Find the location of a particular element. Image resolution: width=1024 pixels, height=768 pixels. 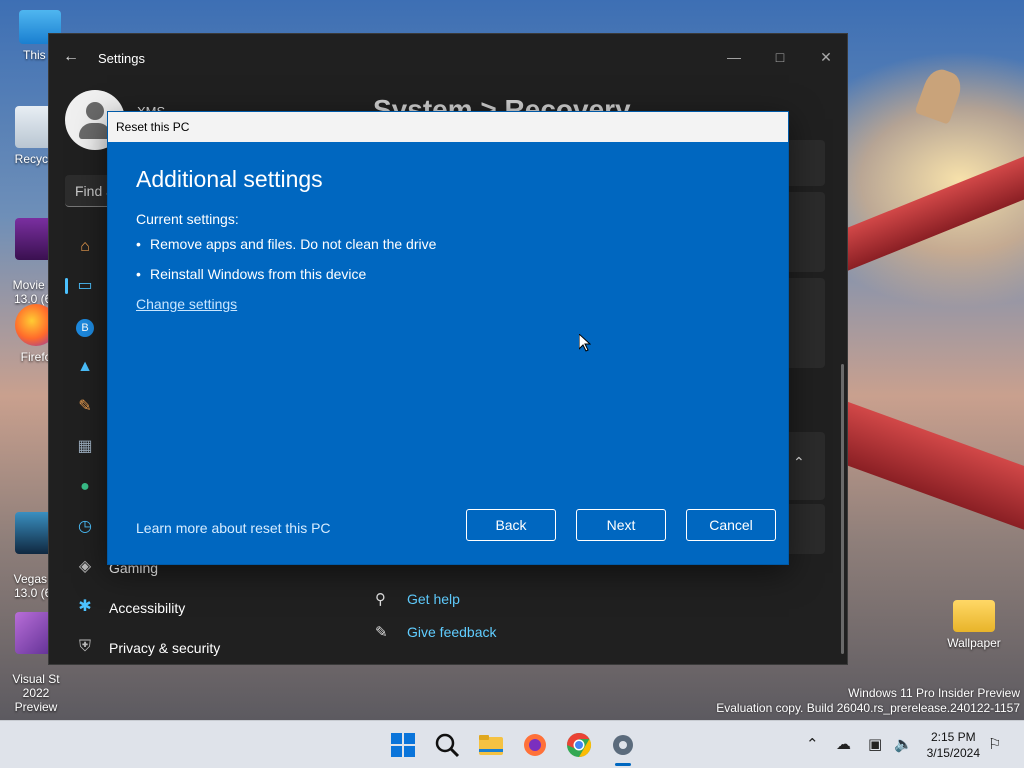

close-icon: ✕ is located at coordinates (826, 57).